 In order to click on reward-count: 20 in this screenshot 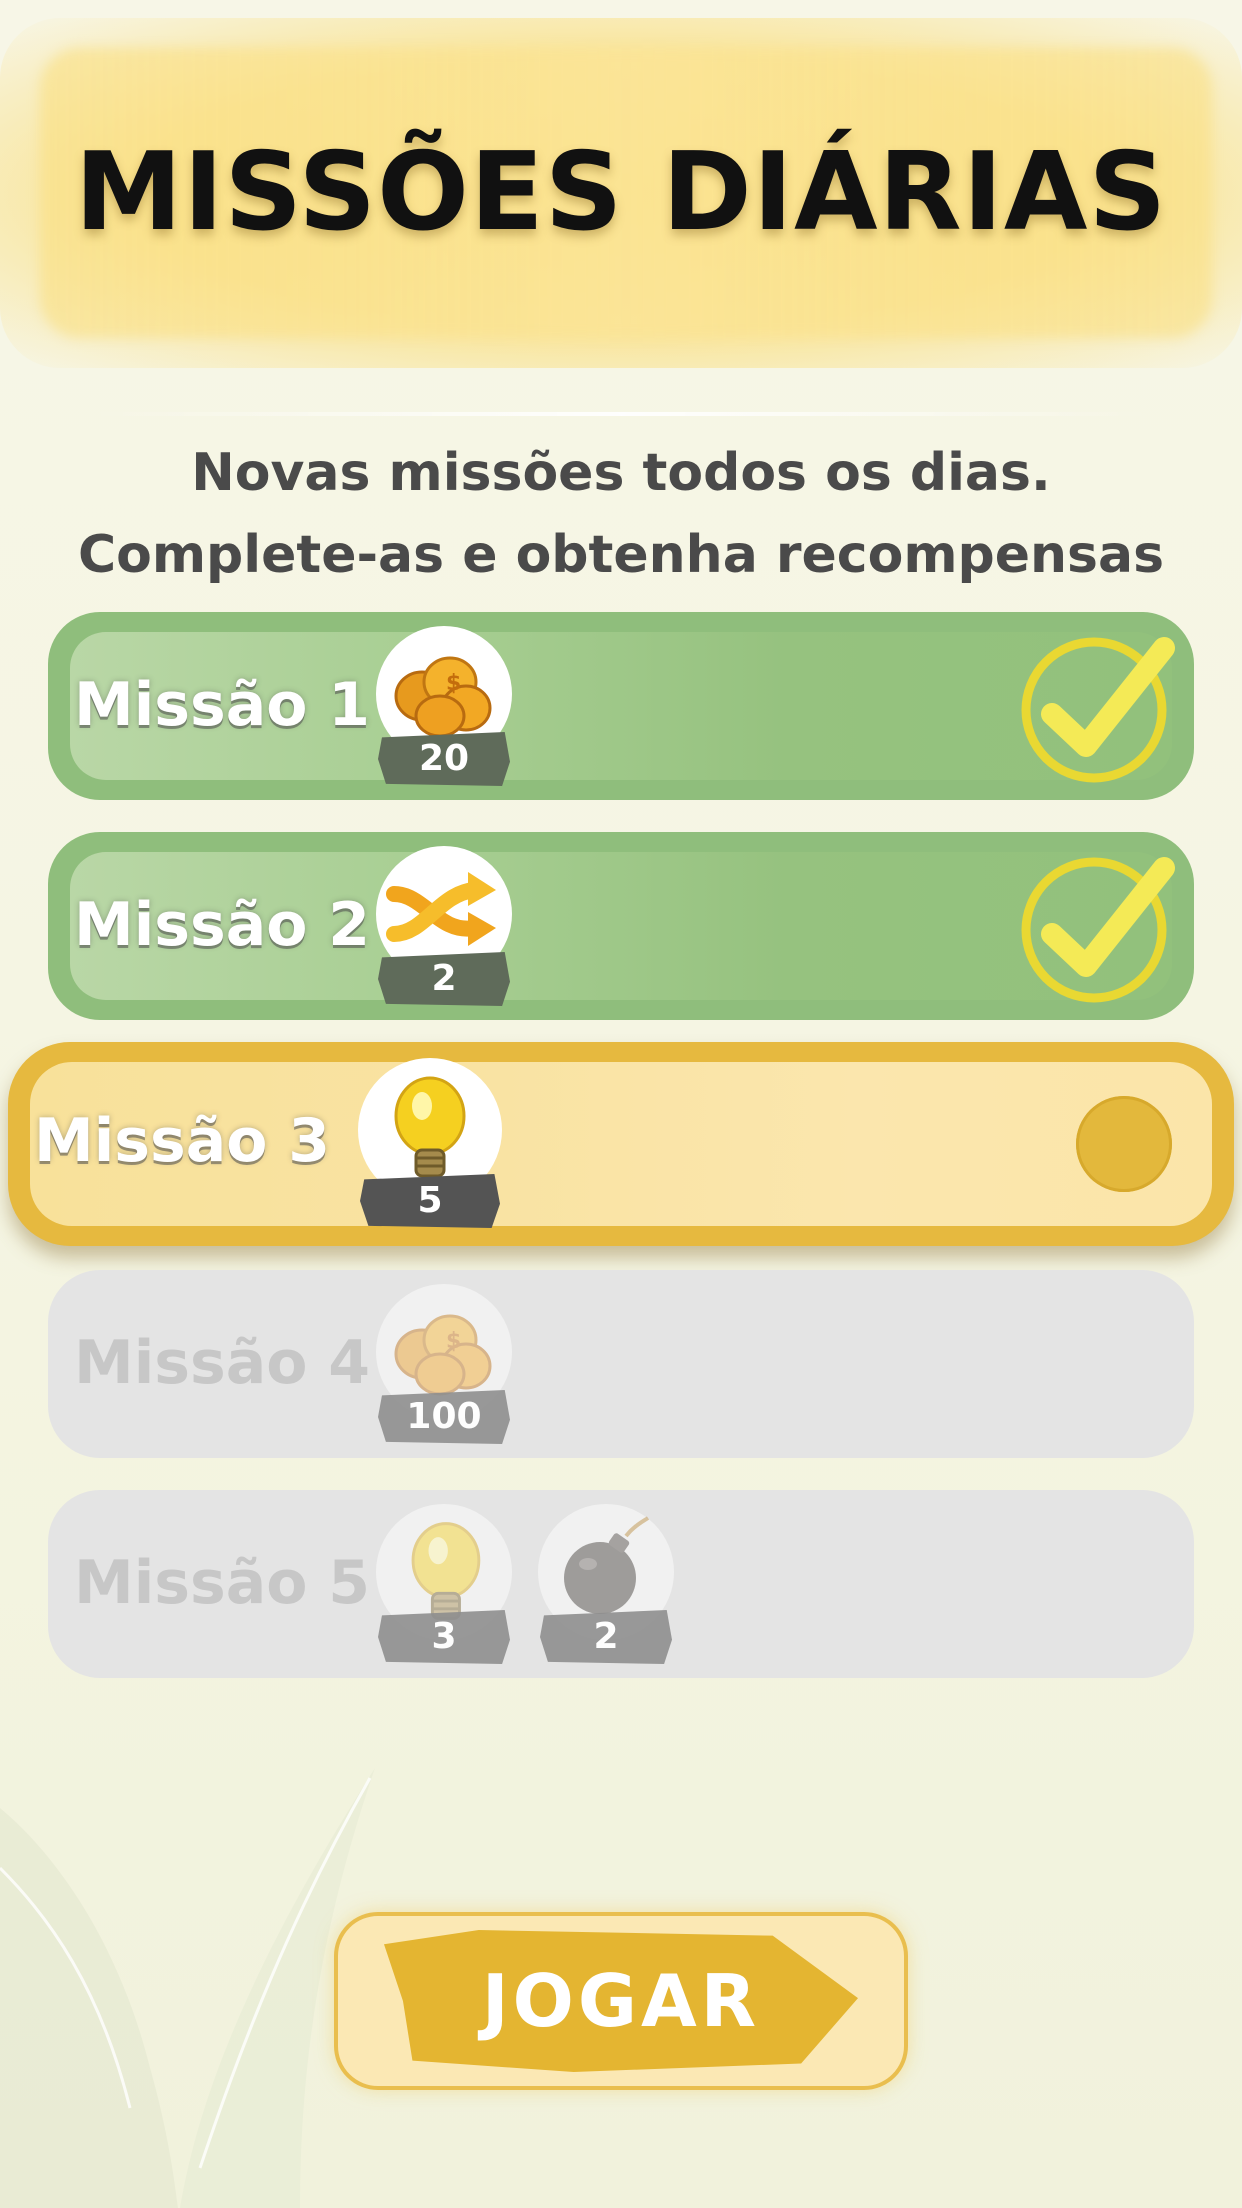, I will do `click(444, 759)`.